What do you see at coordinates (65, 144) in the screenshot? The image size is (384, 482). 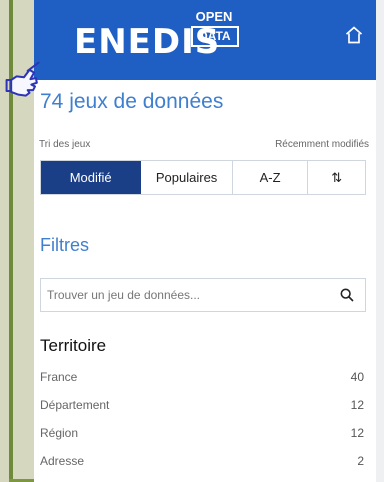 I see `sort-label: Tri des jeux` at bounding box center [65, 144].